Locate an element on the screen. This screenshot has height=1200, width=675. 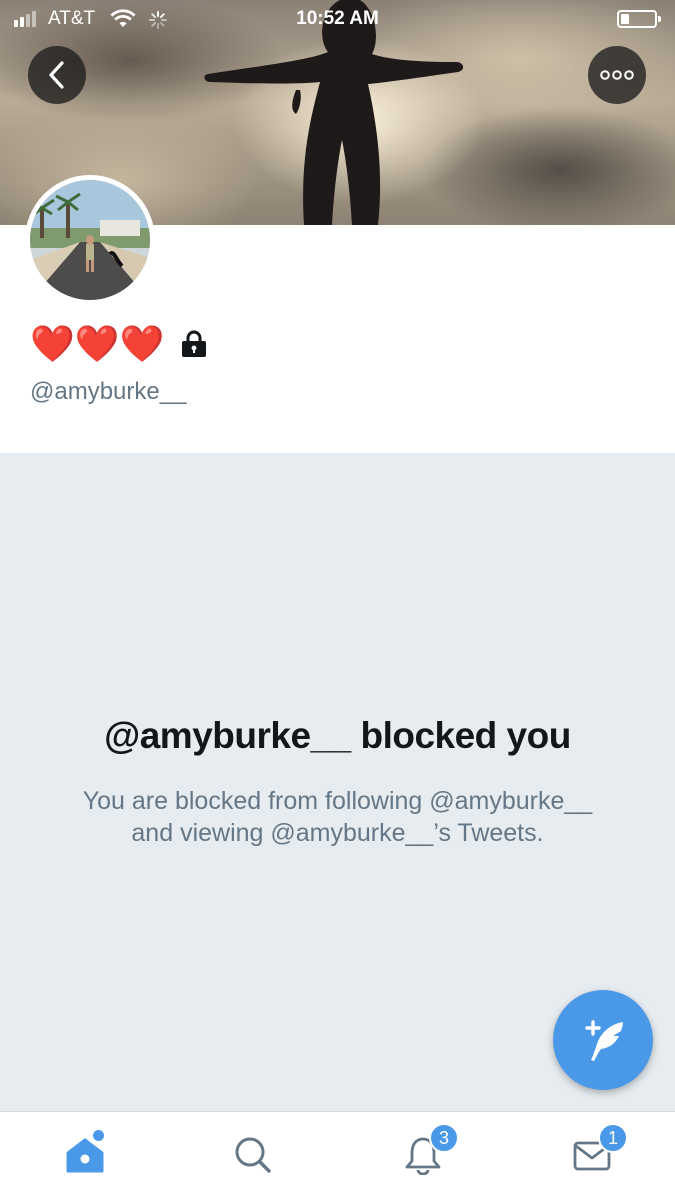
compose-tweet-icon is located at coordinates (604, 1040).